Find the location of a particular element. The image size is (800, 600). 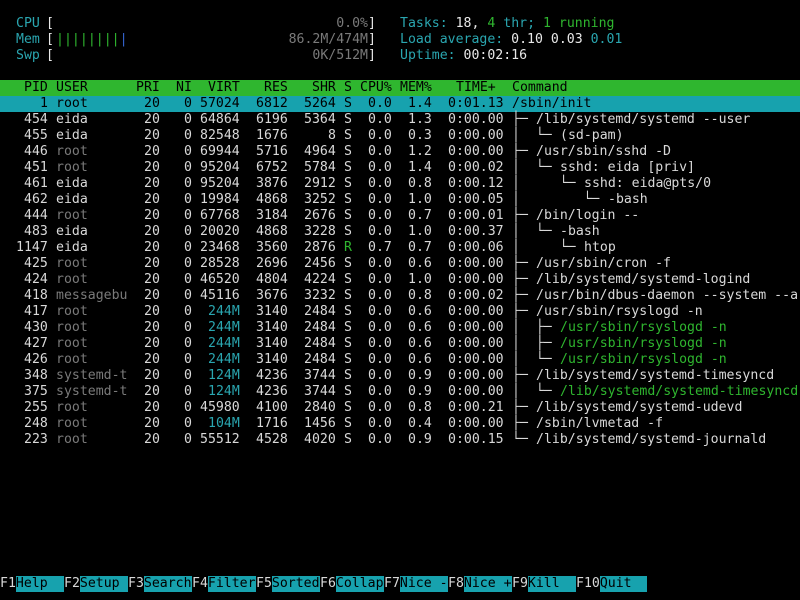

fkey-label: Setup is located at coordinates (103, 584).